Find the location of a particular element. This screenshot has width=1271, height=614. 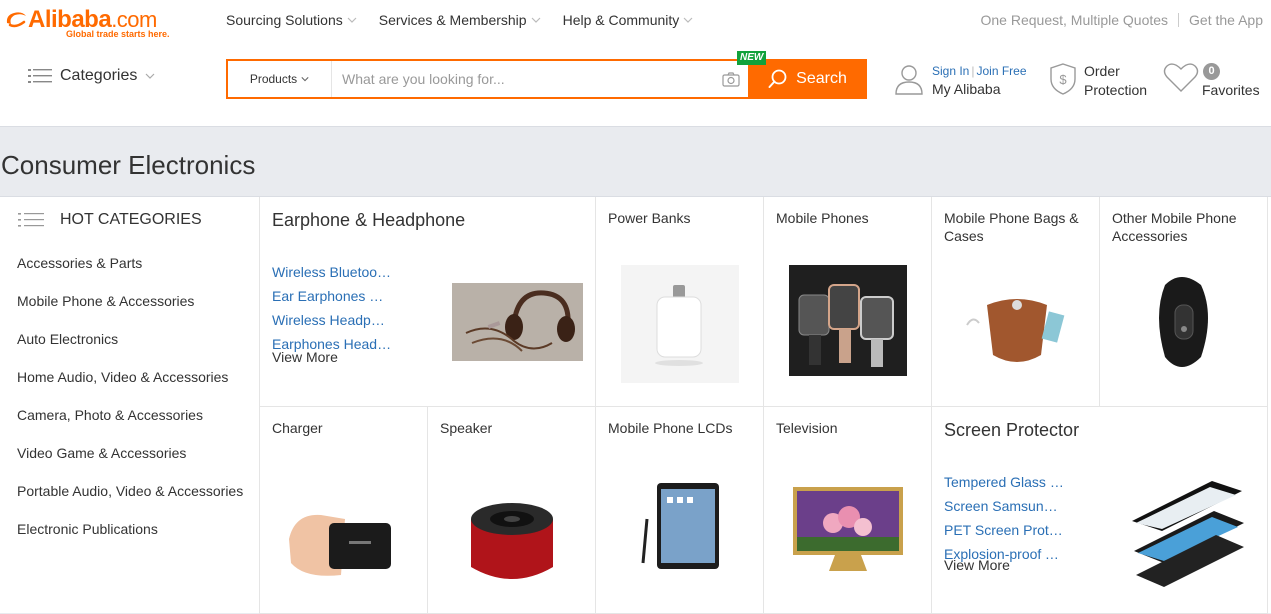

logo-smile-icon is located at coordinates (16, 20).